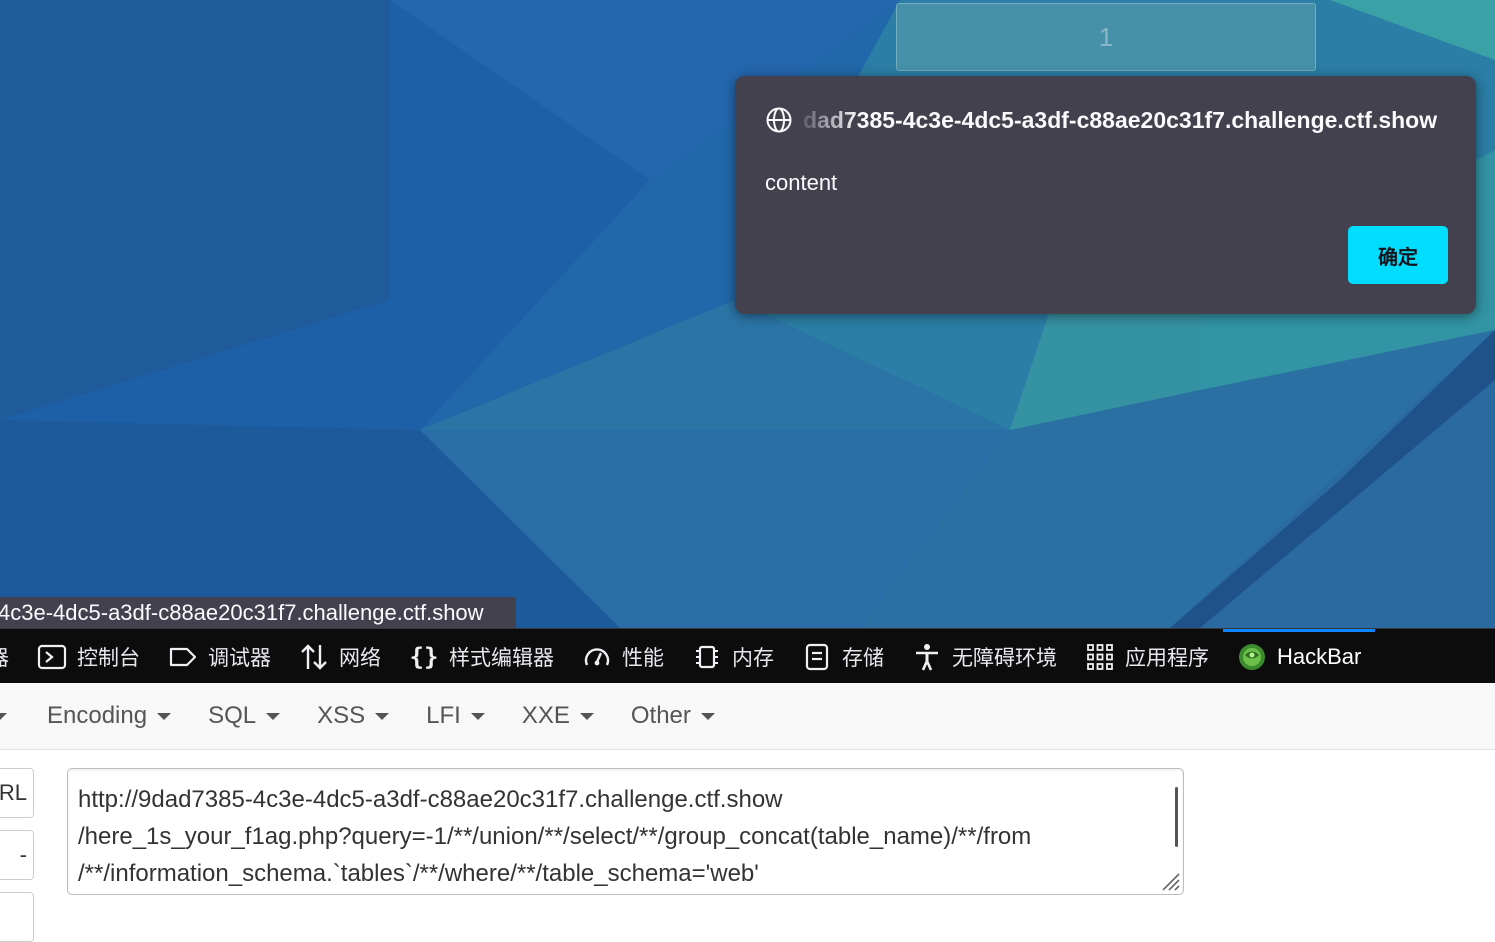  I want to click on memory-icon, so click(707, 656).